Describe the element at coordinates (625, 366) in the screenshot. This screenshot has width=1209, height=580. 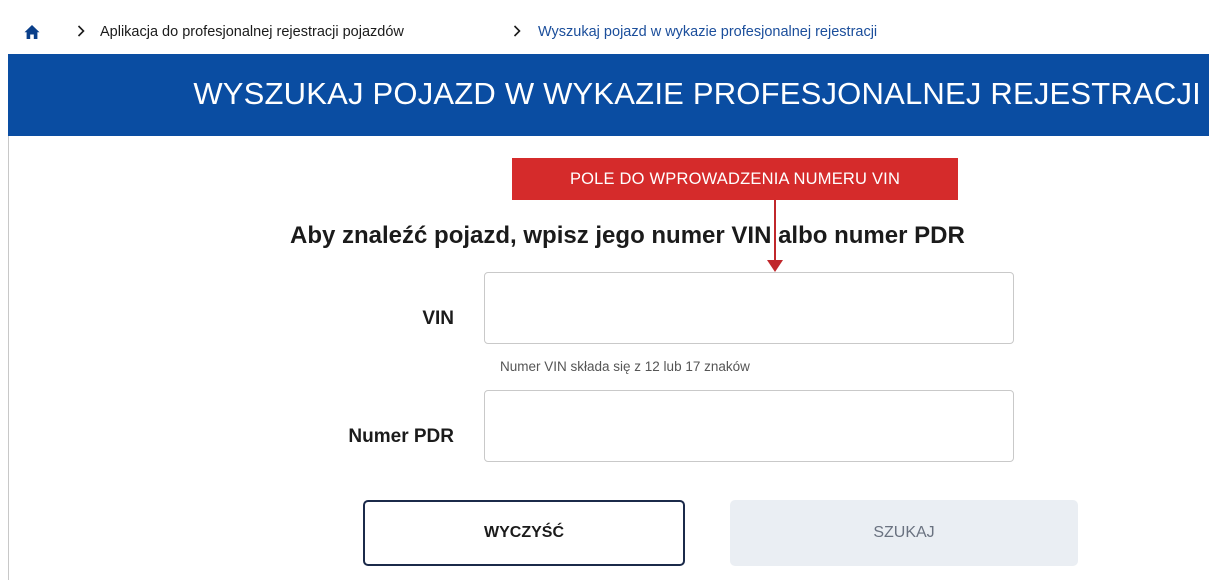
I see `vin-hint: Numer VIN składa się z 12 lub 17 znaków` at that location.